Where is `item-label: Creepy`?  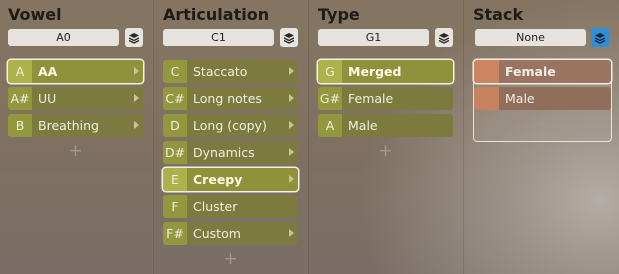
item-label: Creepy is located at coordinates (218, 179).